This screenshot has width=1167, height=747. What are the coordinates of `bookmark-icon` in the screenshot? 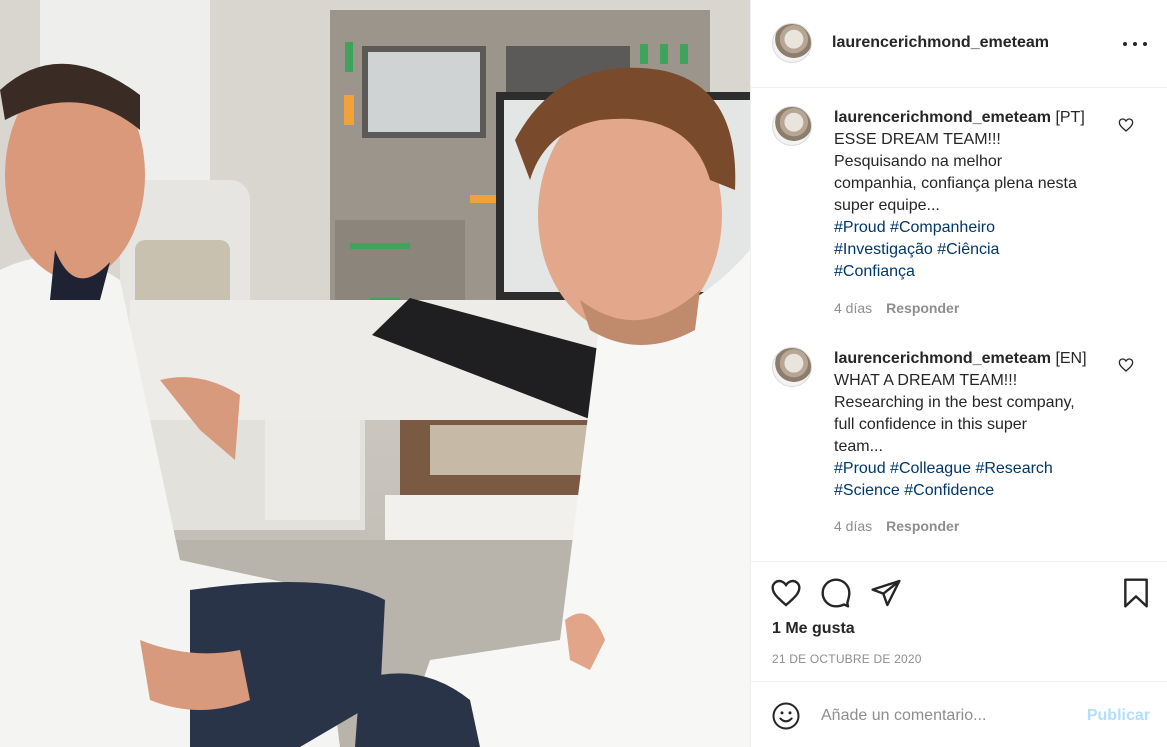 It's located at (1136, 593).